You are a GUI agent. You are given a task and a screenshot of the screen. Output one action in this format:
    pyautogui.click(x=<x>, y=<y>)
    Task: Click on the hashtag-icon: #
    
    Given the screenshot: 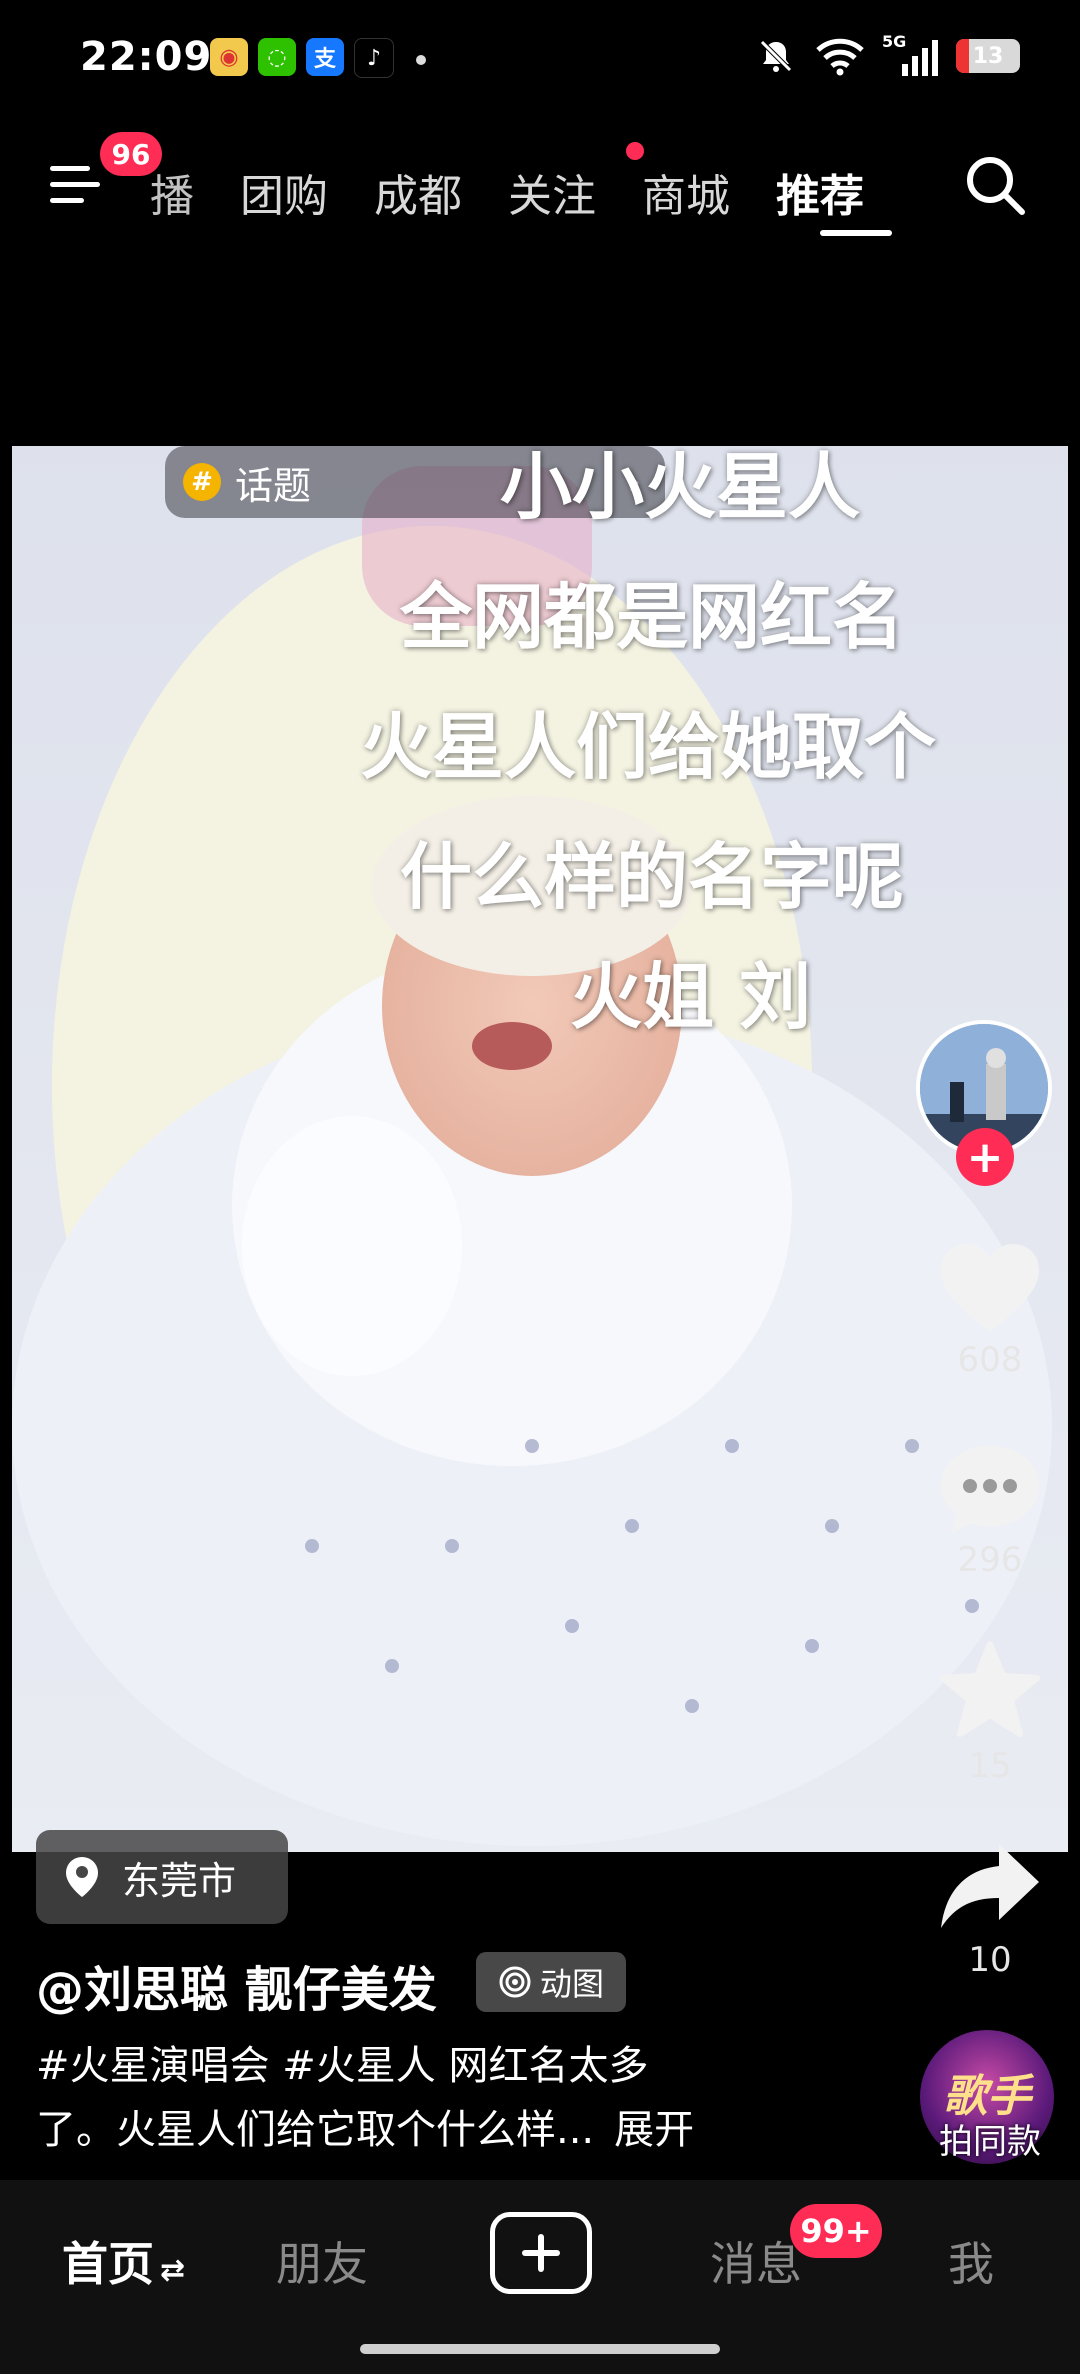 What is the action you would take?
    pyautogui.click(x=202, y=482)
    